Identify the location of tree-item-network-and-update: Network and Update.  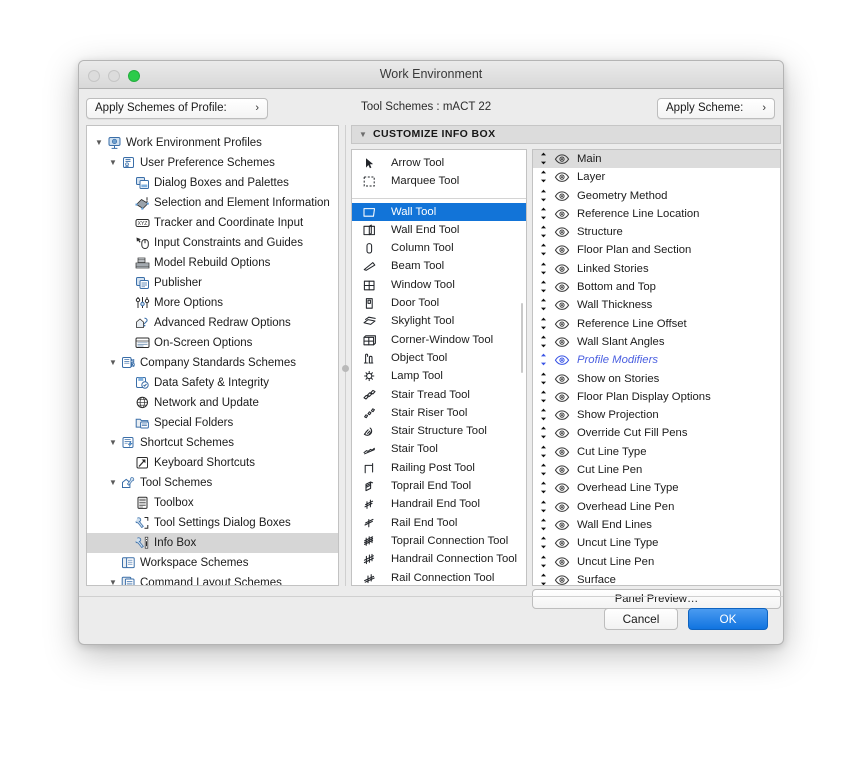
(212, 403).